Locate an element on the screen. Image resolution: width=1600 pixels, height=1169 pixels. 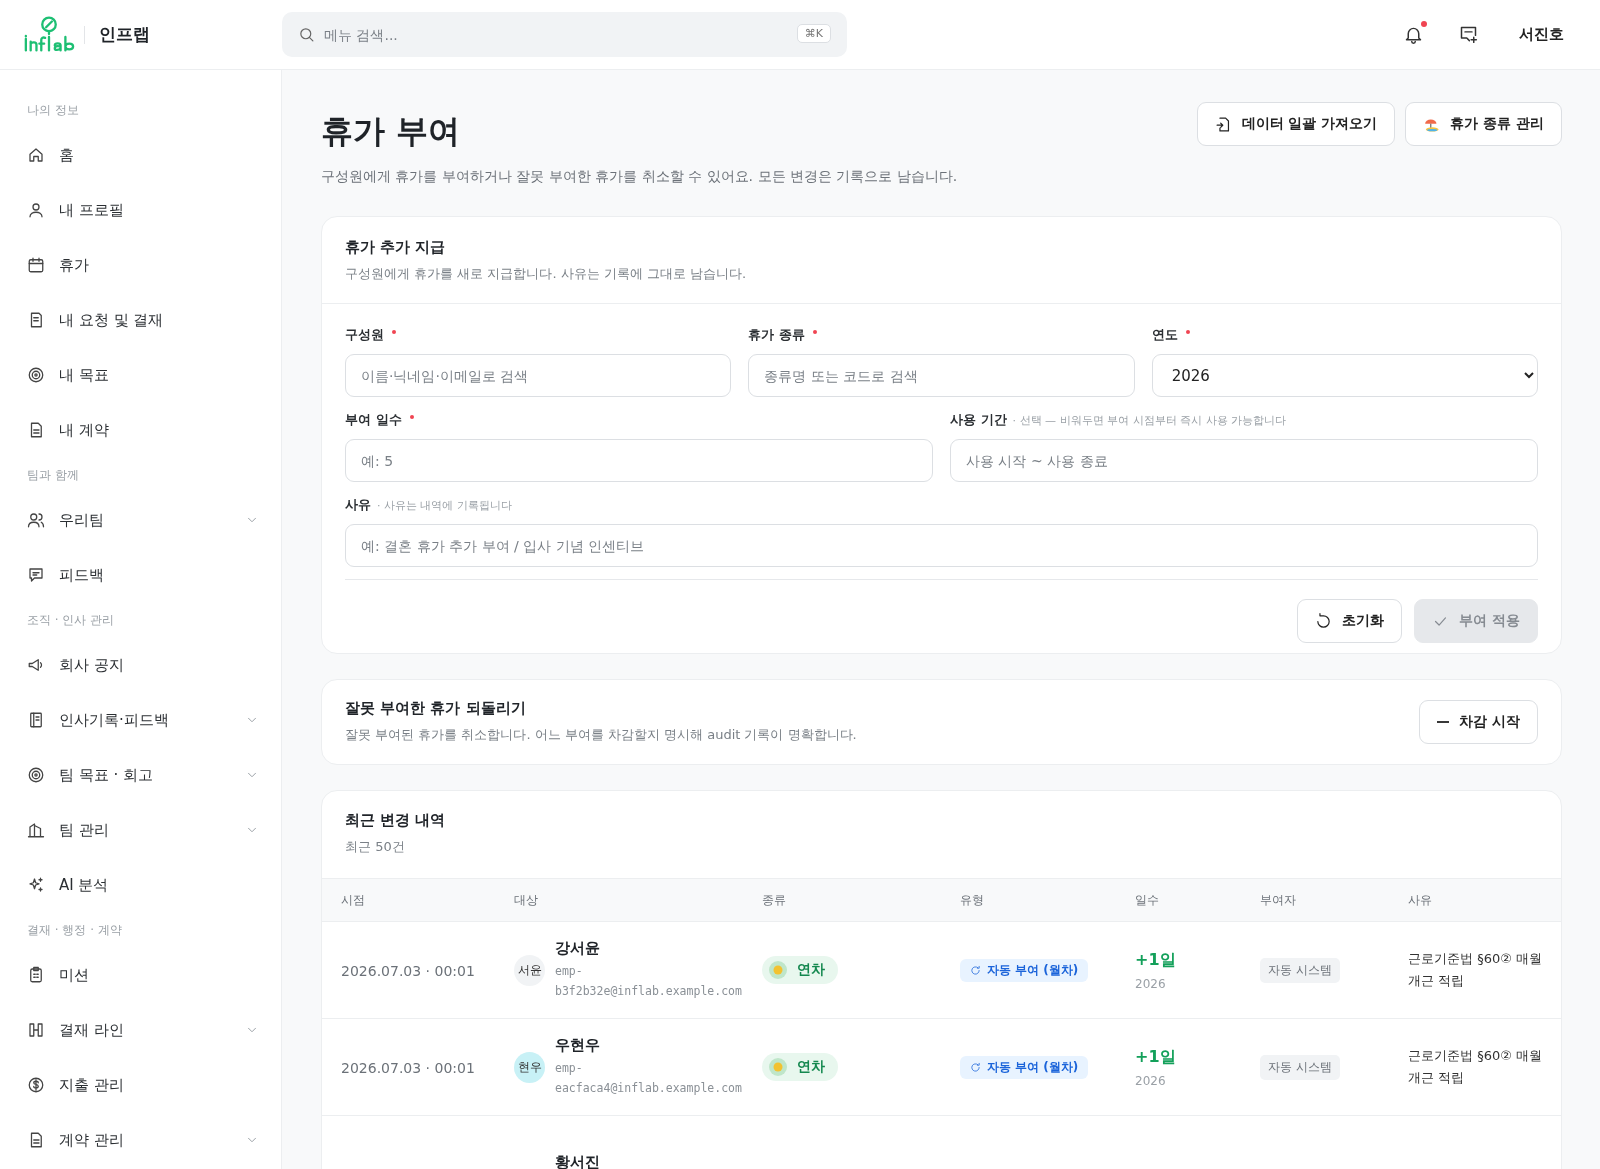
column-header: 일수 is located at coordinates (1147, 900).